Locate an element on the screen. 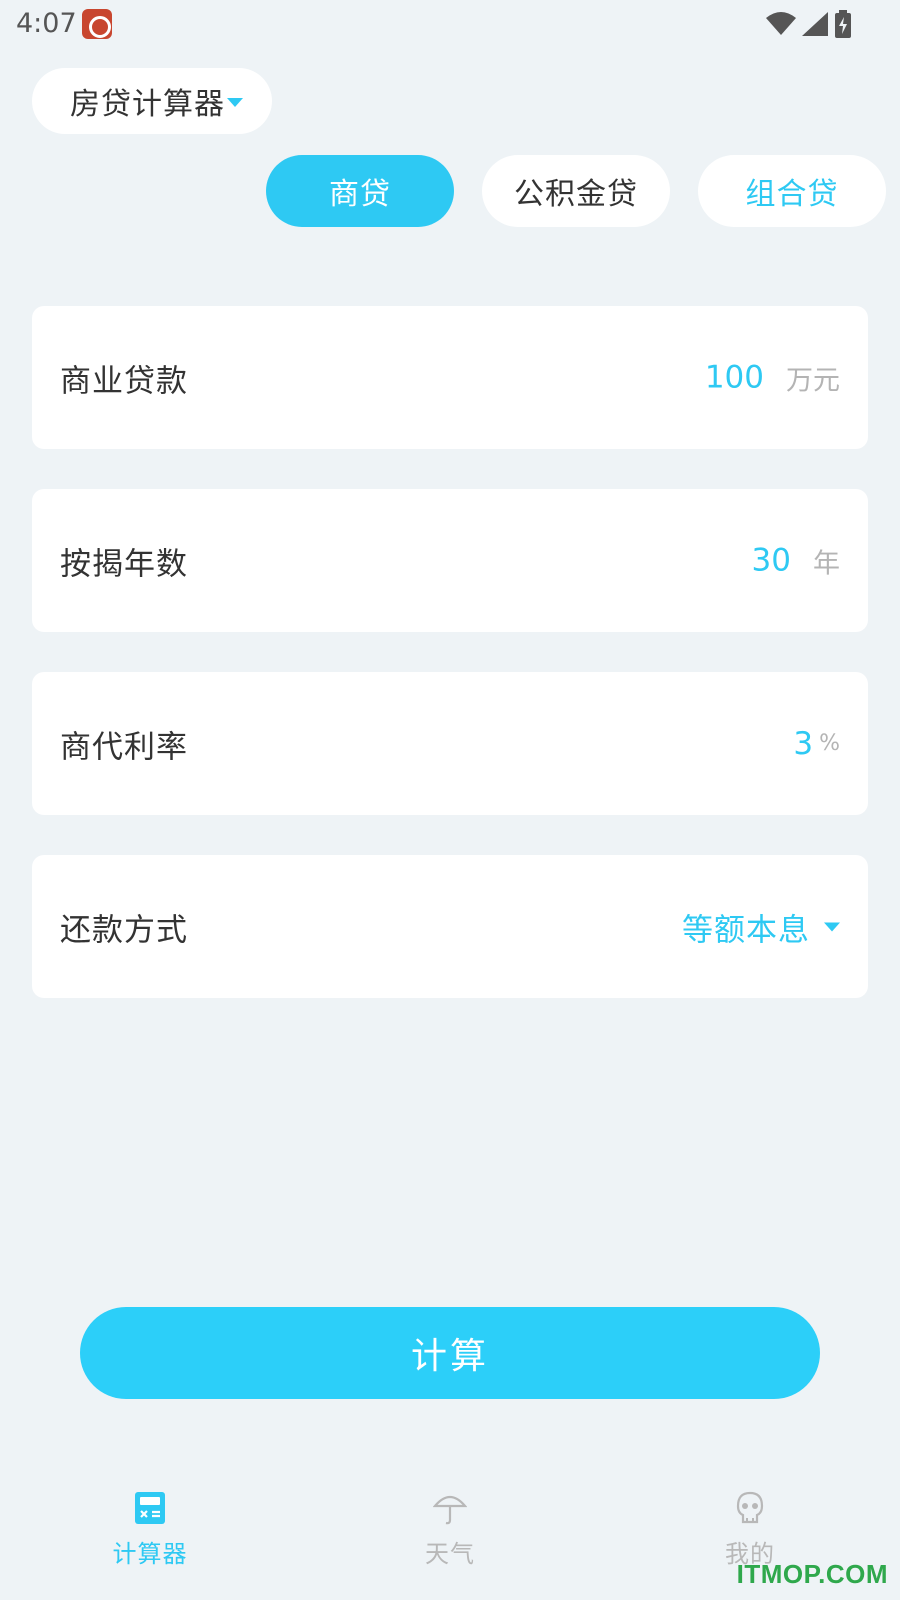  interest-rate-label: 商代利率 is located at coordinates (124, 747).